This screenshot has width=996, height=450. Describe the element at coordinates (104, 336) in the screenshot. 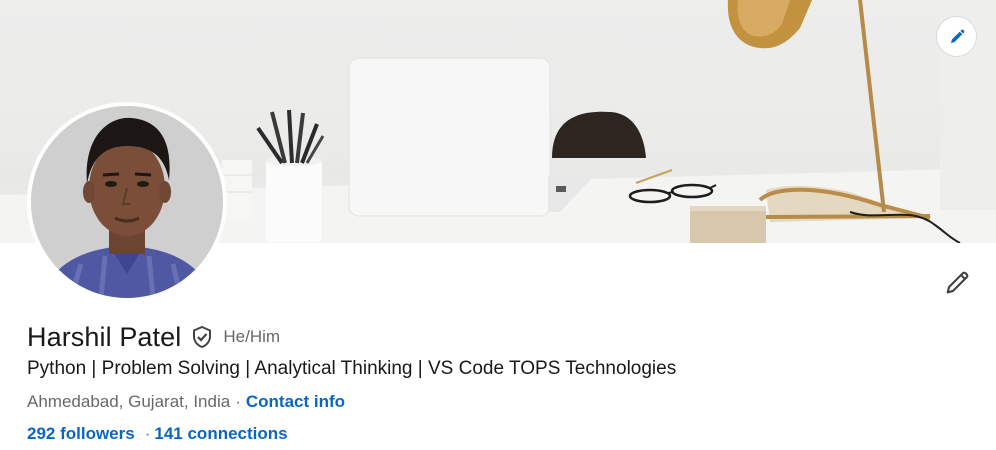

I see `profile-name: Harshil Patel` at that location.